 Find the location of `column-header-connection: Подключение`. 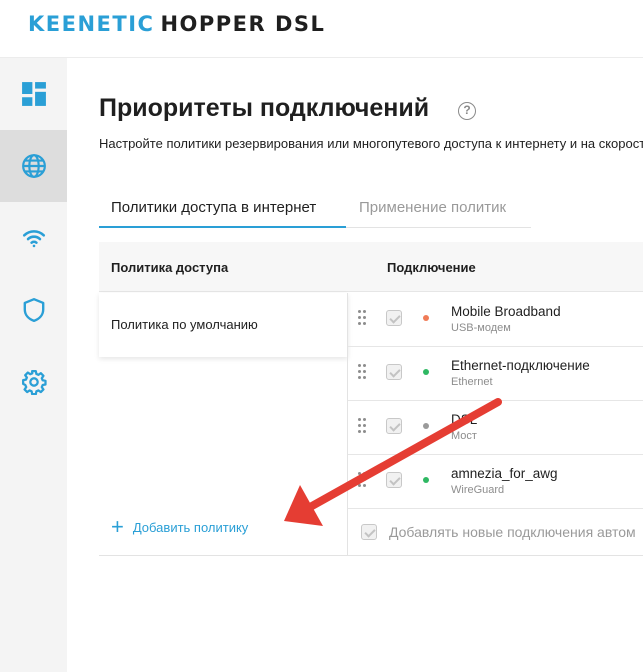

column-header-connection: Подключение is located at coordinates (431, 267).